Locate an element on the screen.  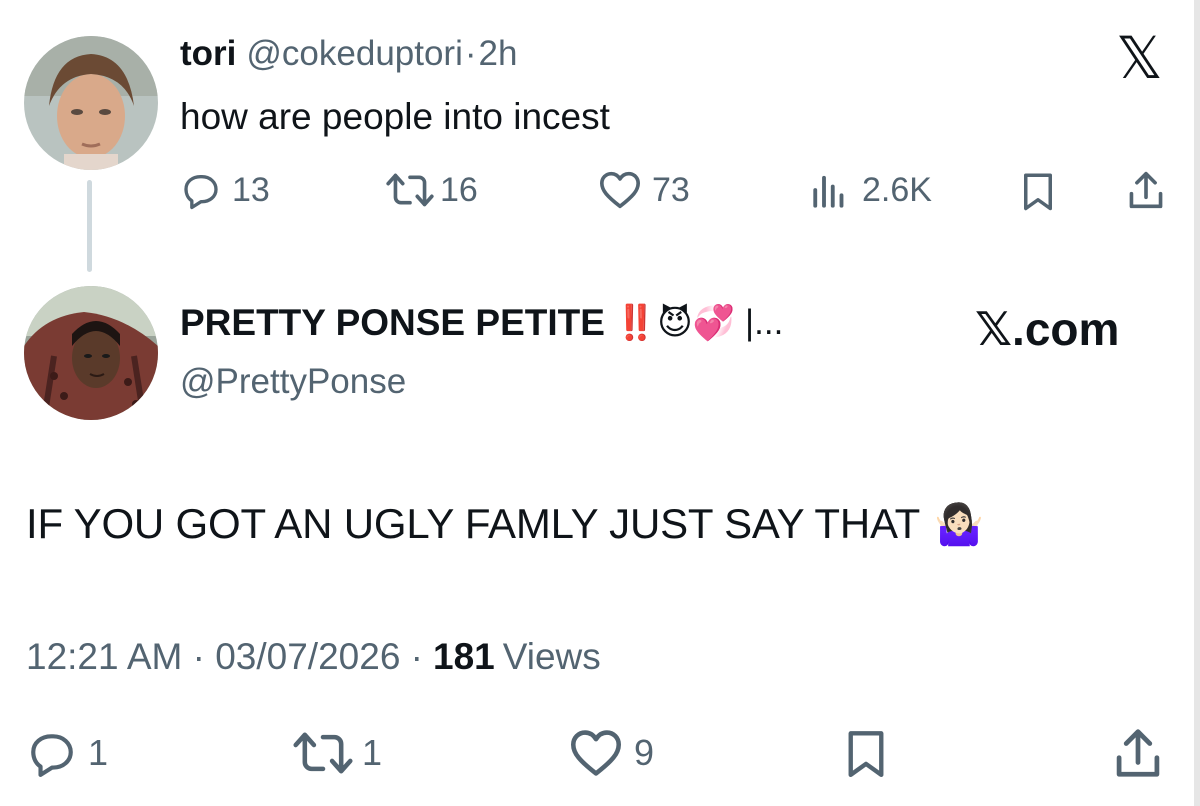
tweet-text: how are people into incest is located at coordinates (395, 116).